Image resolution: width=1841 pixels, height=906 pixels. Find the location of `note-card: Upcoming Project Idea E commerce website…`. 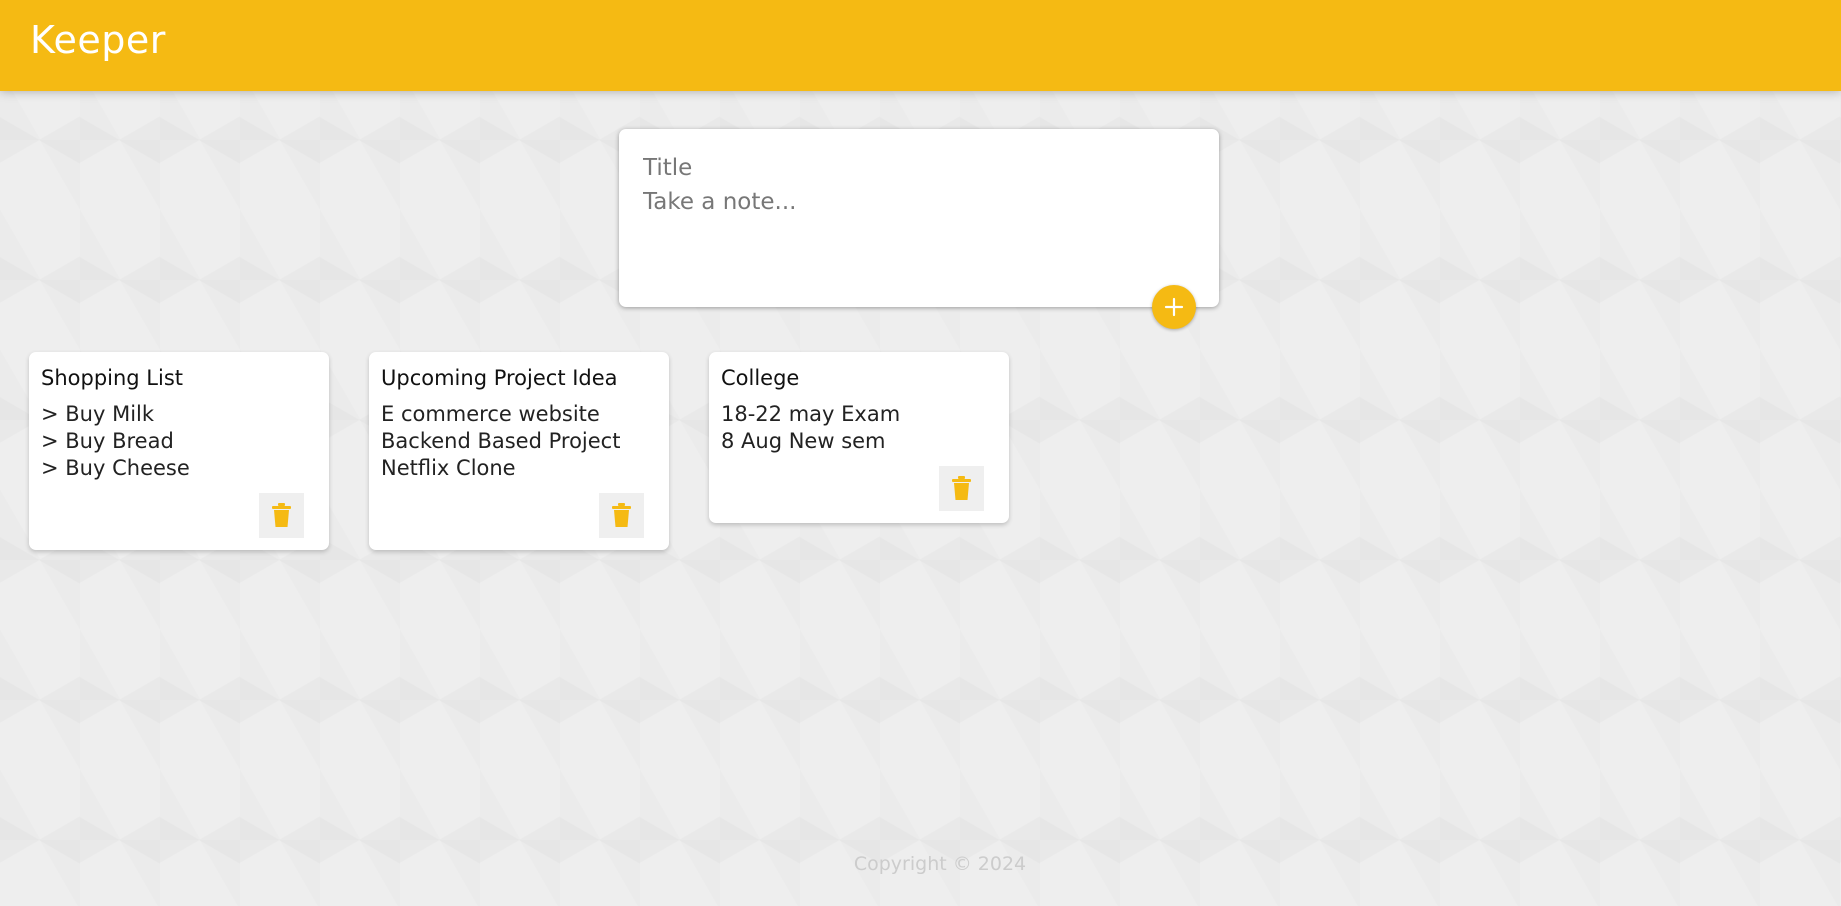

note-card: Upcoming Project Idea E commerce website… is located at coordinates (519, 451).